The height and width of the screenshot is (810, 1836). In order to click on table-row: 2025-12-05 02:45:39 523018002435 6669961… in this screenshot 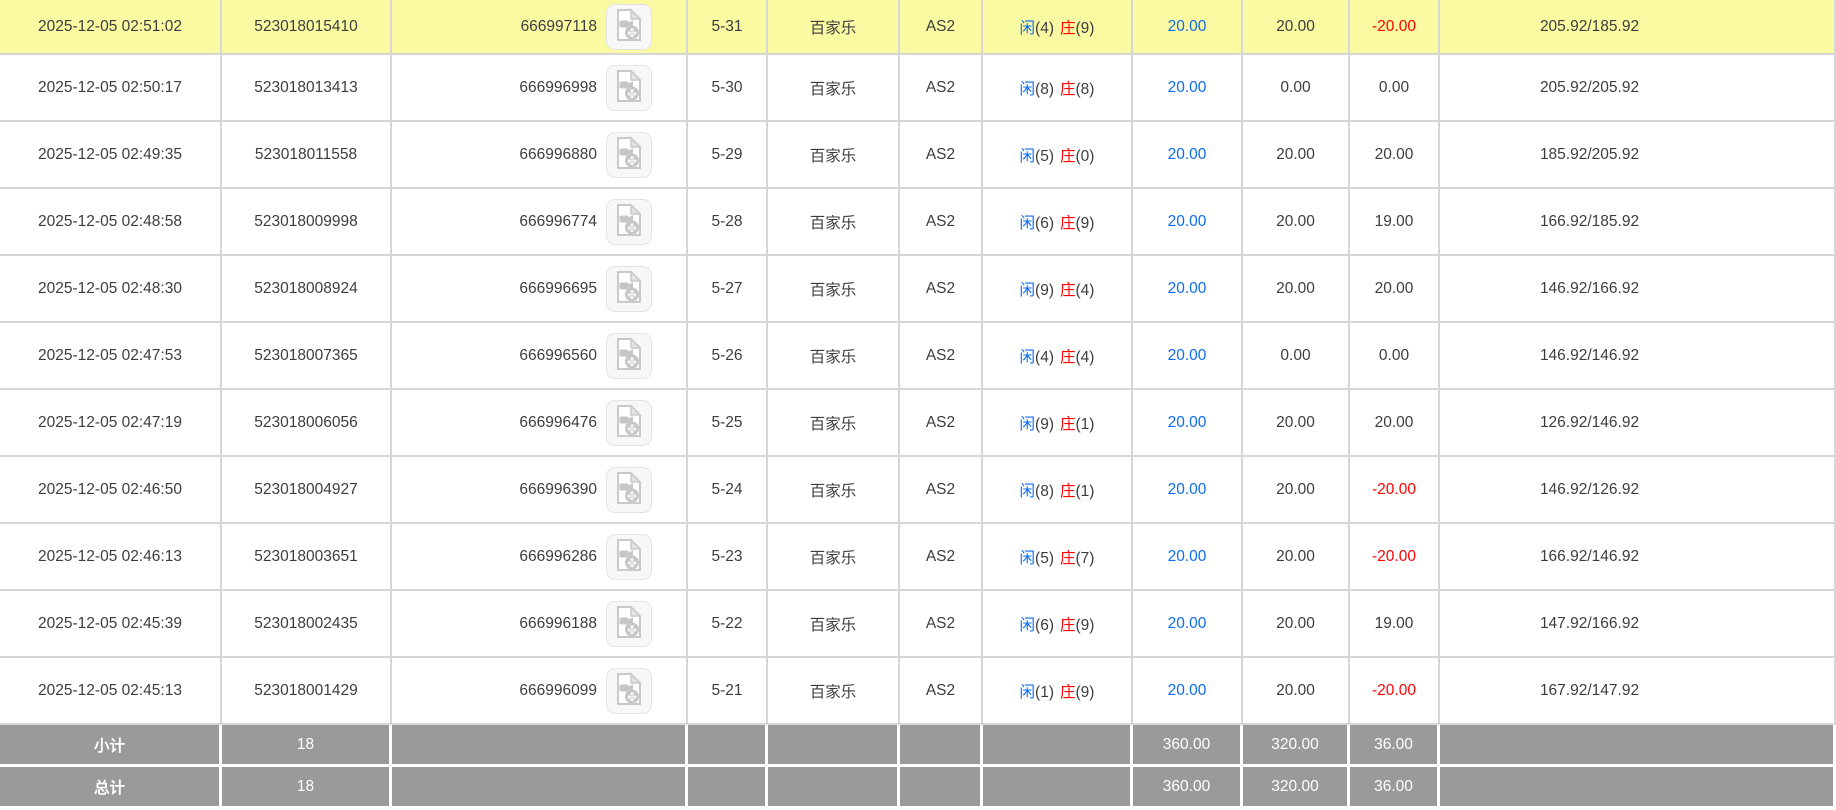, I will do `click(918, 624)`.